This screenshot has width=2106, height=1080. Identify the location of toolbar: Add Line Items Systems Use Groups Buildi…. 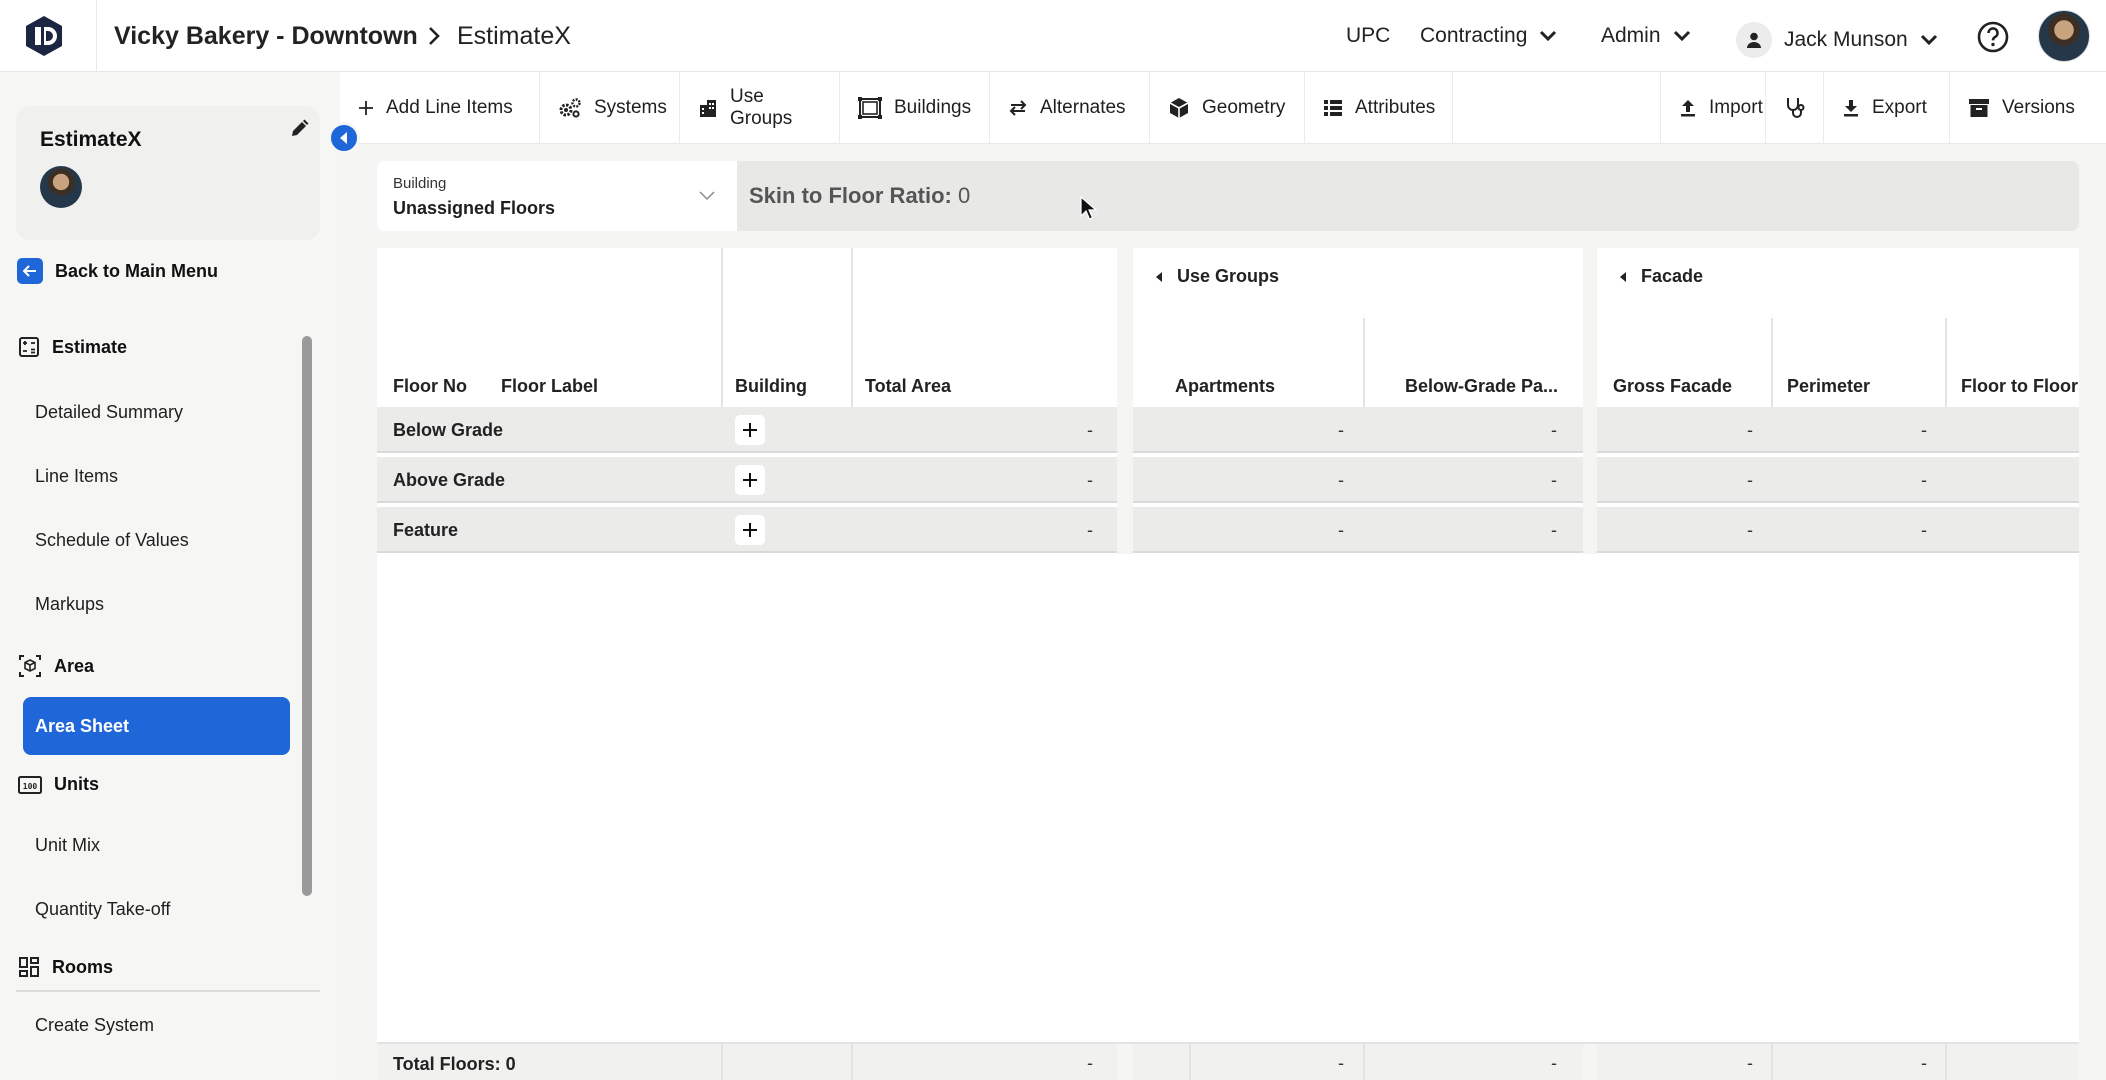
(1223, 108).